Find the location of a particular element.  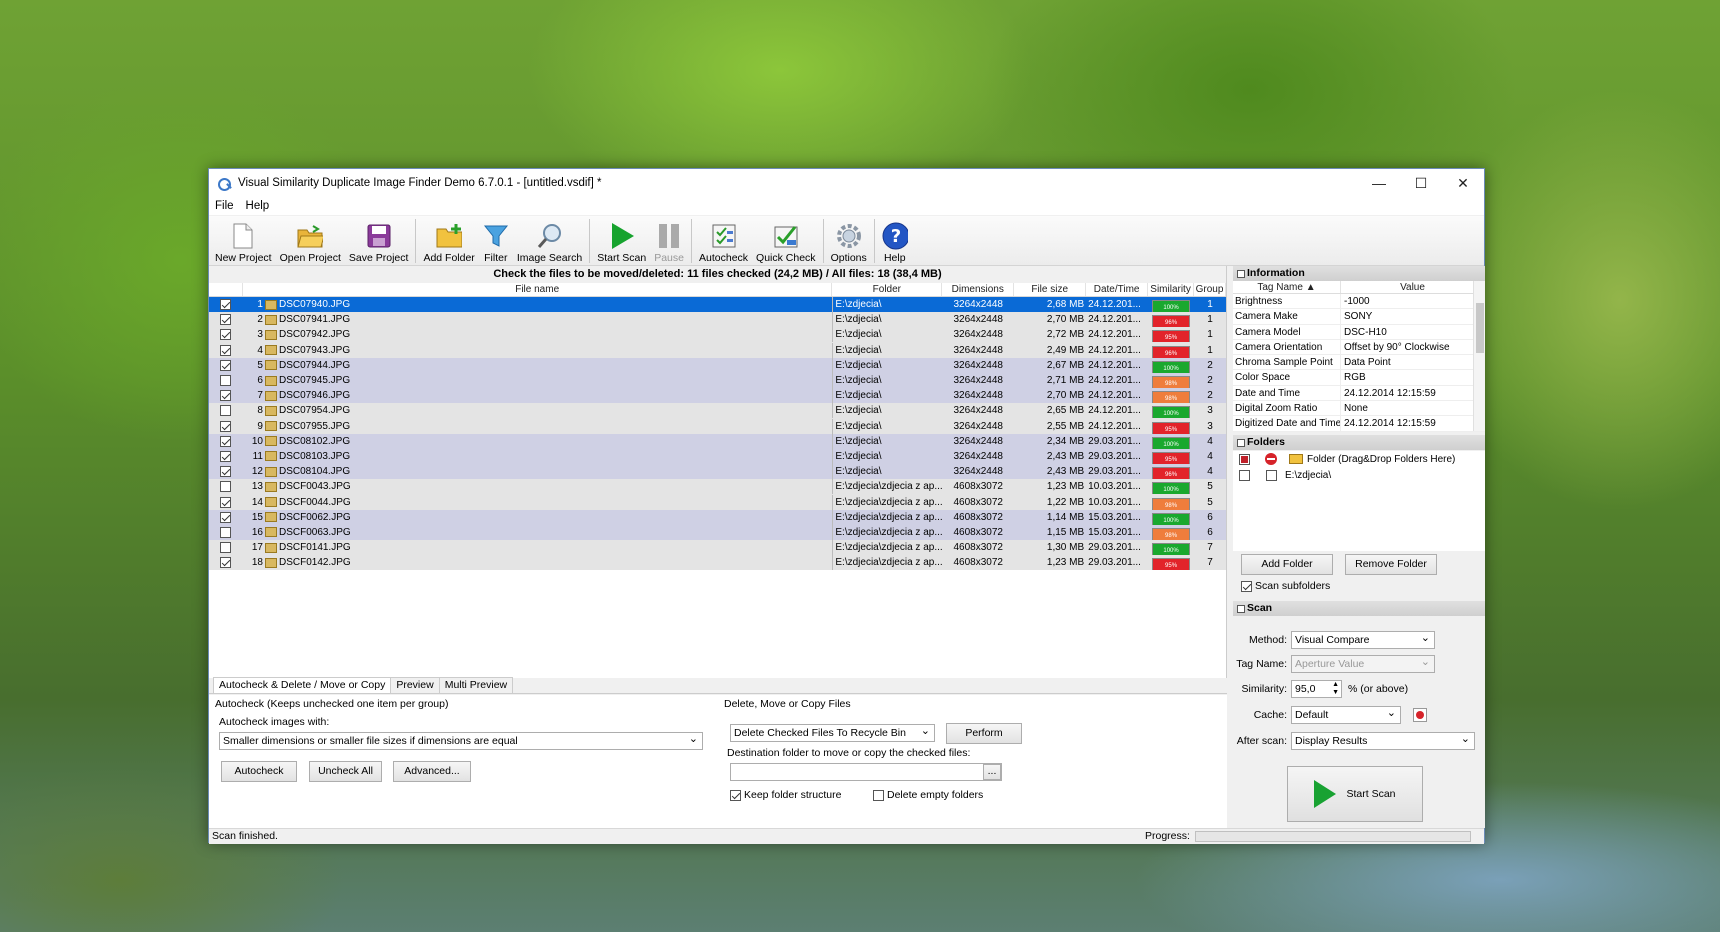

folder-row-zdjecia: E:\zdjecia\ is located at coordinates (1359, 475).